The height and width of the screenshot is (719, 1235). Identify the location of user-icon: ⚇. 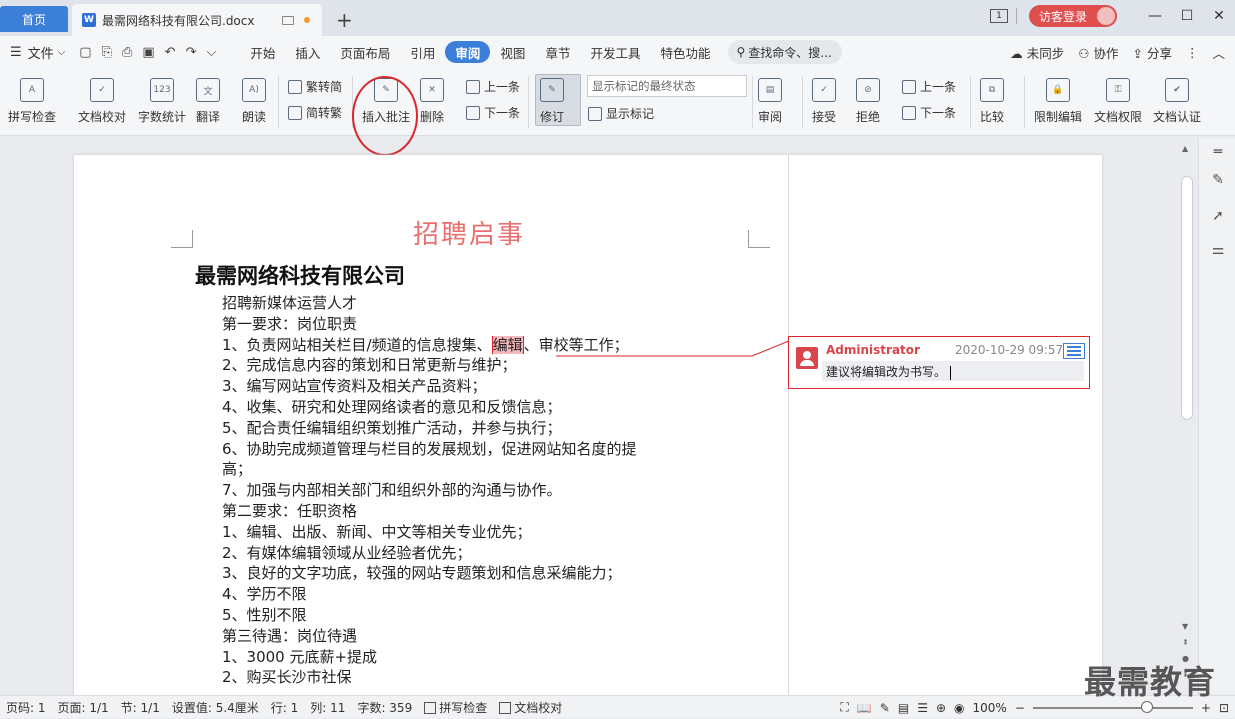
(1084, 53).